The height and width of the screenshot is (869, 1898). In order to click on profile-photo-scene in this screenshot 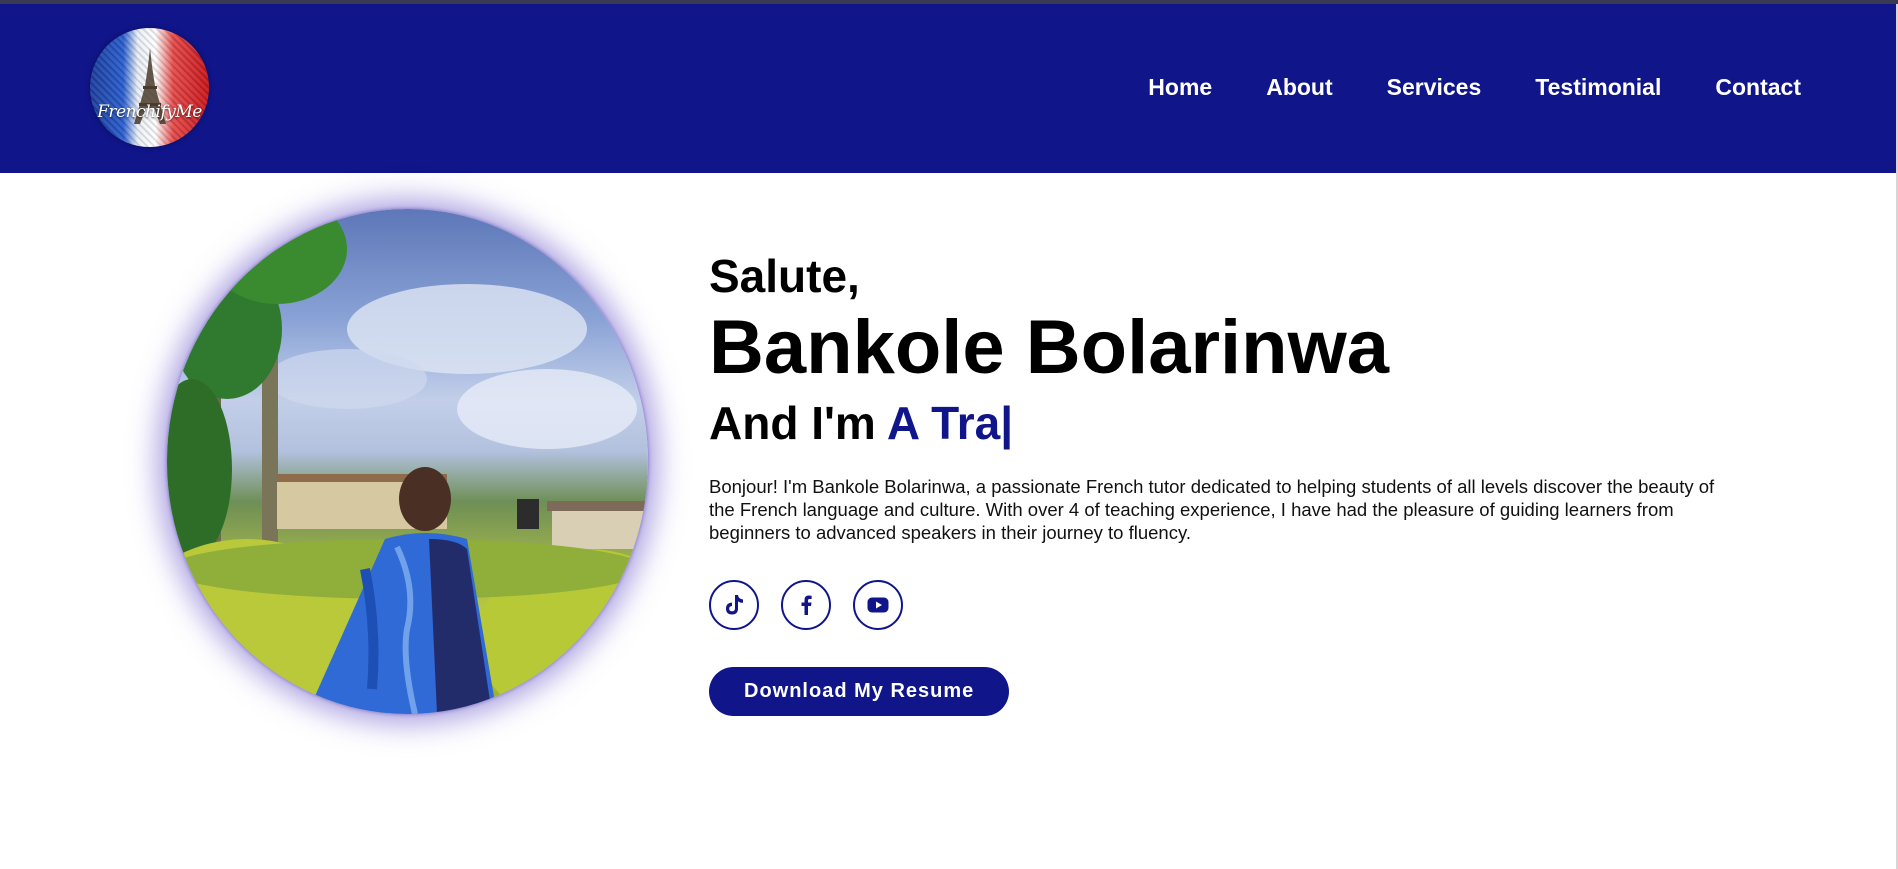, I will do `click(407, 461)`.